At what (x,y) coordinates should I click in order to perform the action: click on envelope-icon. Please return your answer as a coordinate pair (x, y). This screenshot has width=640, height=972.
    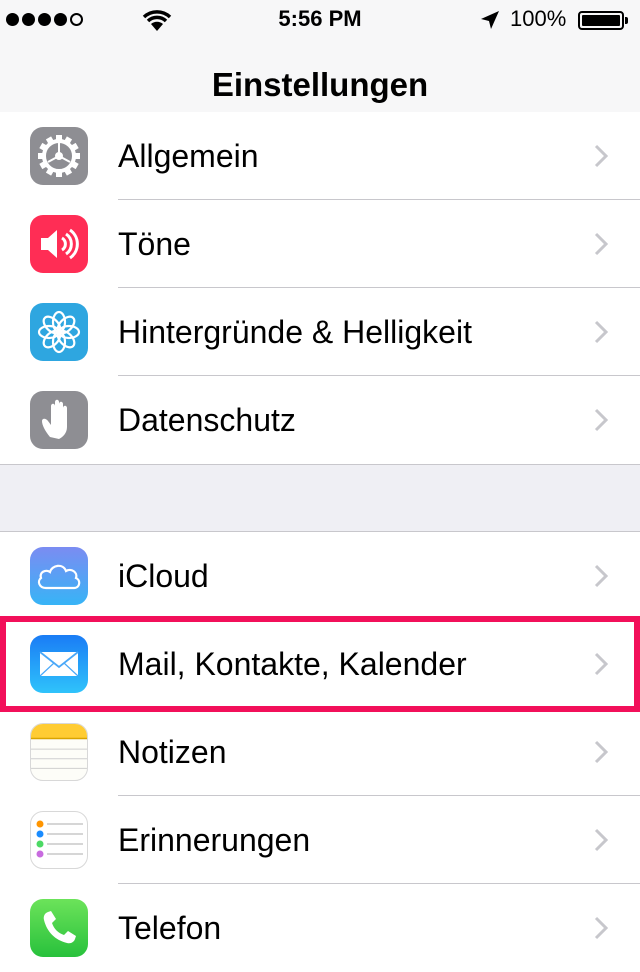
    Looking at the image, I should click on (59, 664).